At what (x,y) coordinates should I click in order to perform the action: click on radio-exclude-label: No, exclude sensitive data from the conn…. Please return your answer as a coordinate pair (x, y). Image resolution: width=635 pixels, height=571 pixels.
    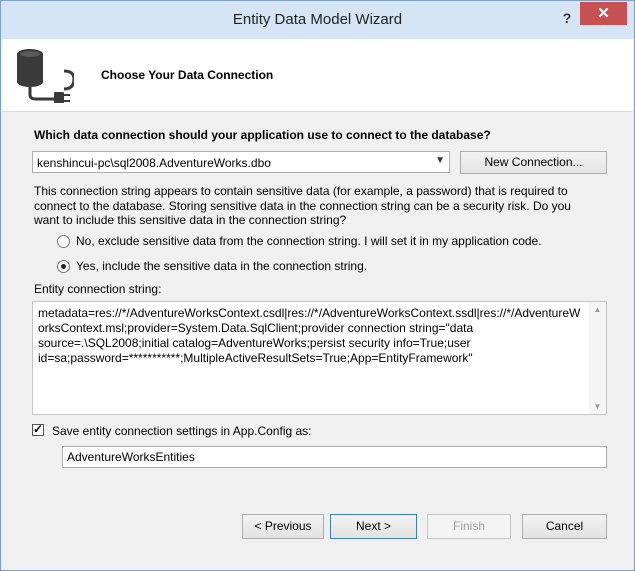
    Looking at the image, I should click on (309, 241).